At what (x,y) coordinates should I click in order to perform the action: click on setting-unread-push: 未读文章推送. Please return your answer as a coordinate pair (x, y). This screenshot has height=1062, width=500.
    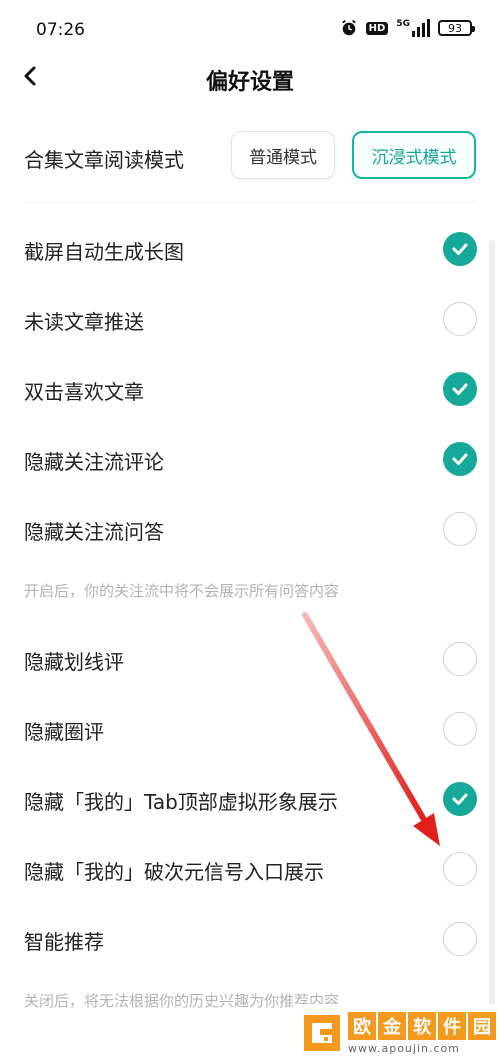
    Looking at the image, I should click on (250, 319).